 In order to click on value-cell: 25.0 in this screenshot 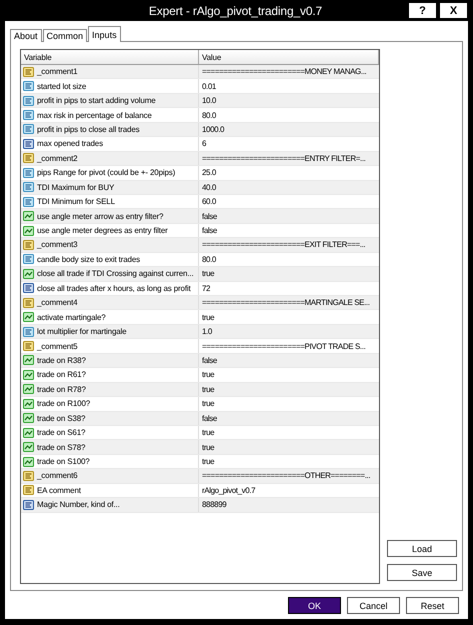, I will do `click(289, 173)`.